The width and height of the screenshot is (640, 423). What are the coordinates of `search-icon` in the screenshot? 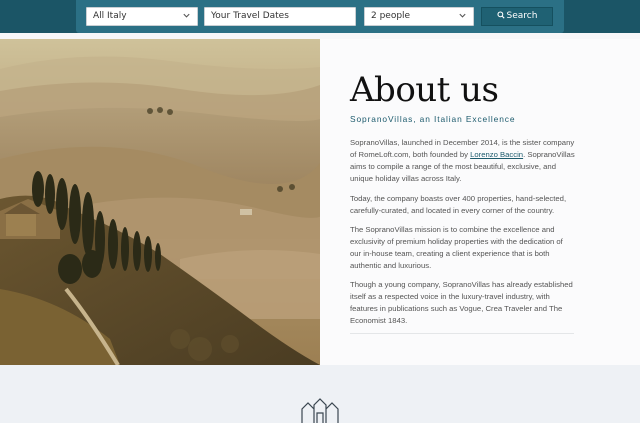 It's located at (500, 15).